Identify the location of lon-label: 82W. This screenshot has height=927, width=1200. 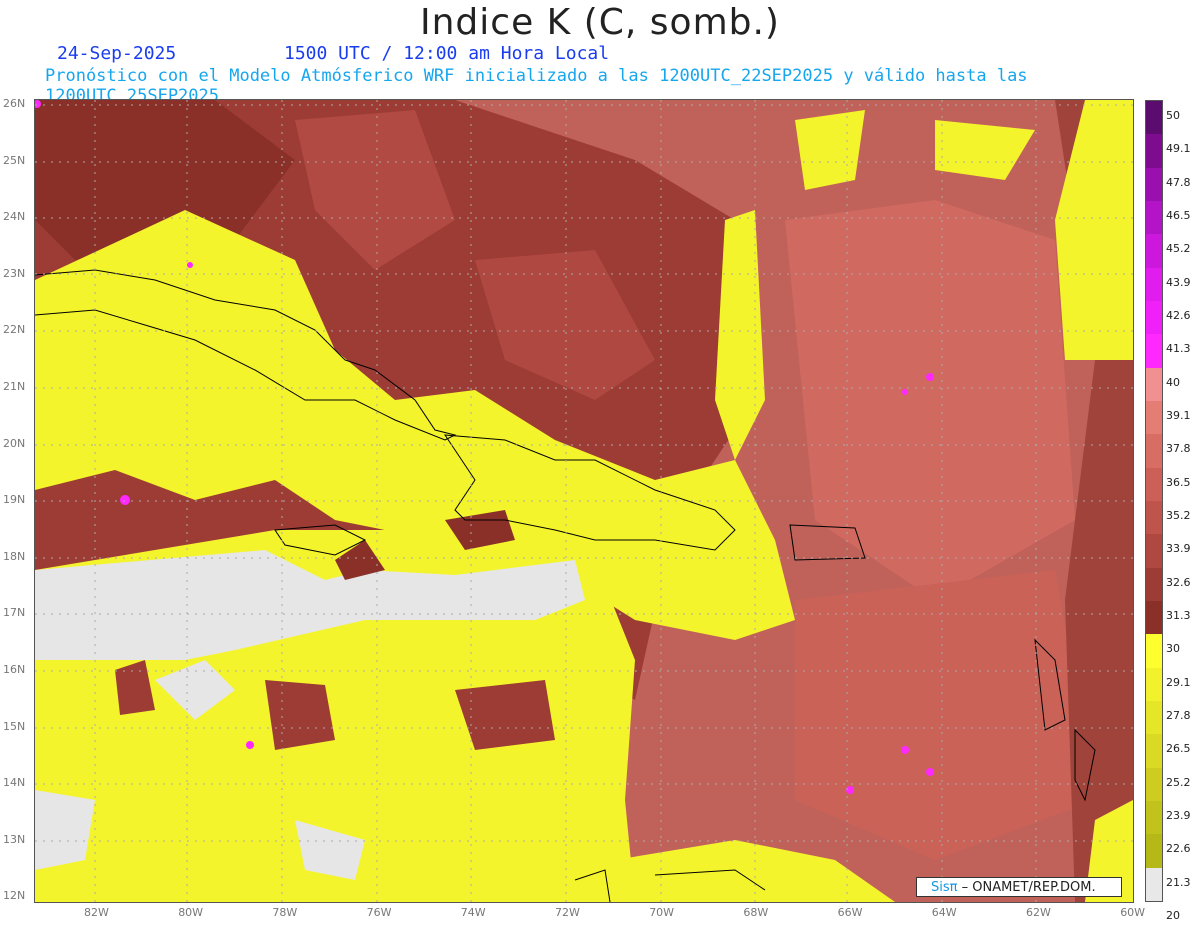
(96, 912).